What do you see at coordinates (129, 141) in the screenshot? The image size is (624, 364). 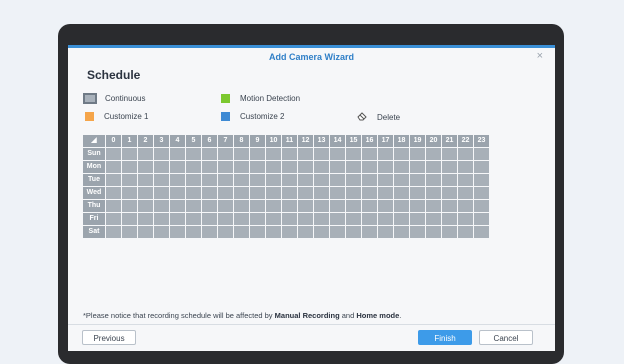 I see `hour-header: 1` at bounding box center [129, 141].